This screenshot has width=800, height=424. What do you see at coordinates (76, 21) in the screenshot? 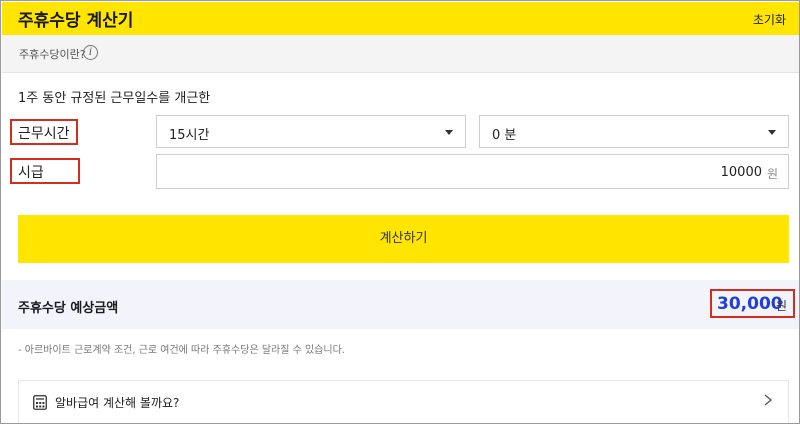
I see `page-title: 주휴수당 계산기` at bounding box center [76, 21].